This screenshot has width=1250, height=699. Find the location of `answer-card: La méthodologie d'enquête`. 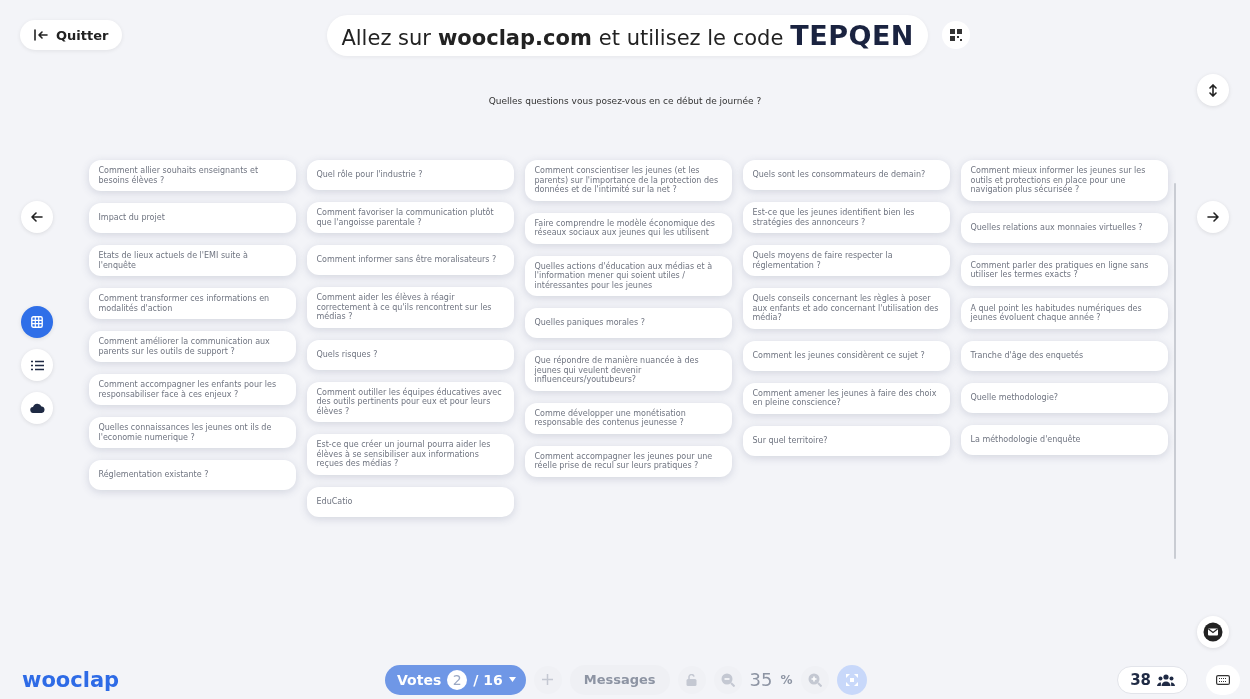

answer-card: La méthodologie d'enquête is located at coordinates (1064, 439).